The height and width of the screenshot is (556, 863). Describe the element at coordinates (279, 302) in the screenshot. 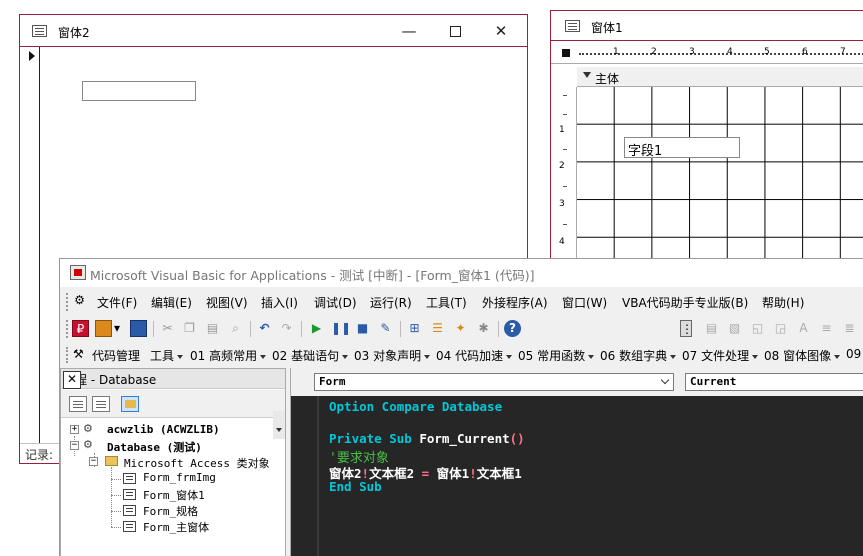

I see `menu-insert: 插入(I)` at that location.